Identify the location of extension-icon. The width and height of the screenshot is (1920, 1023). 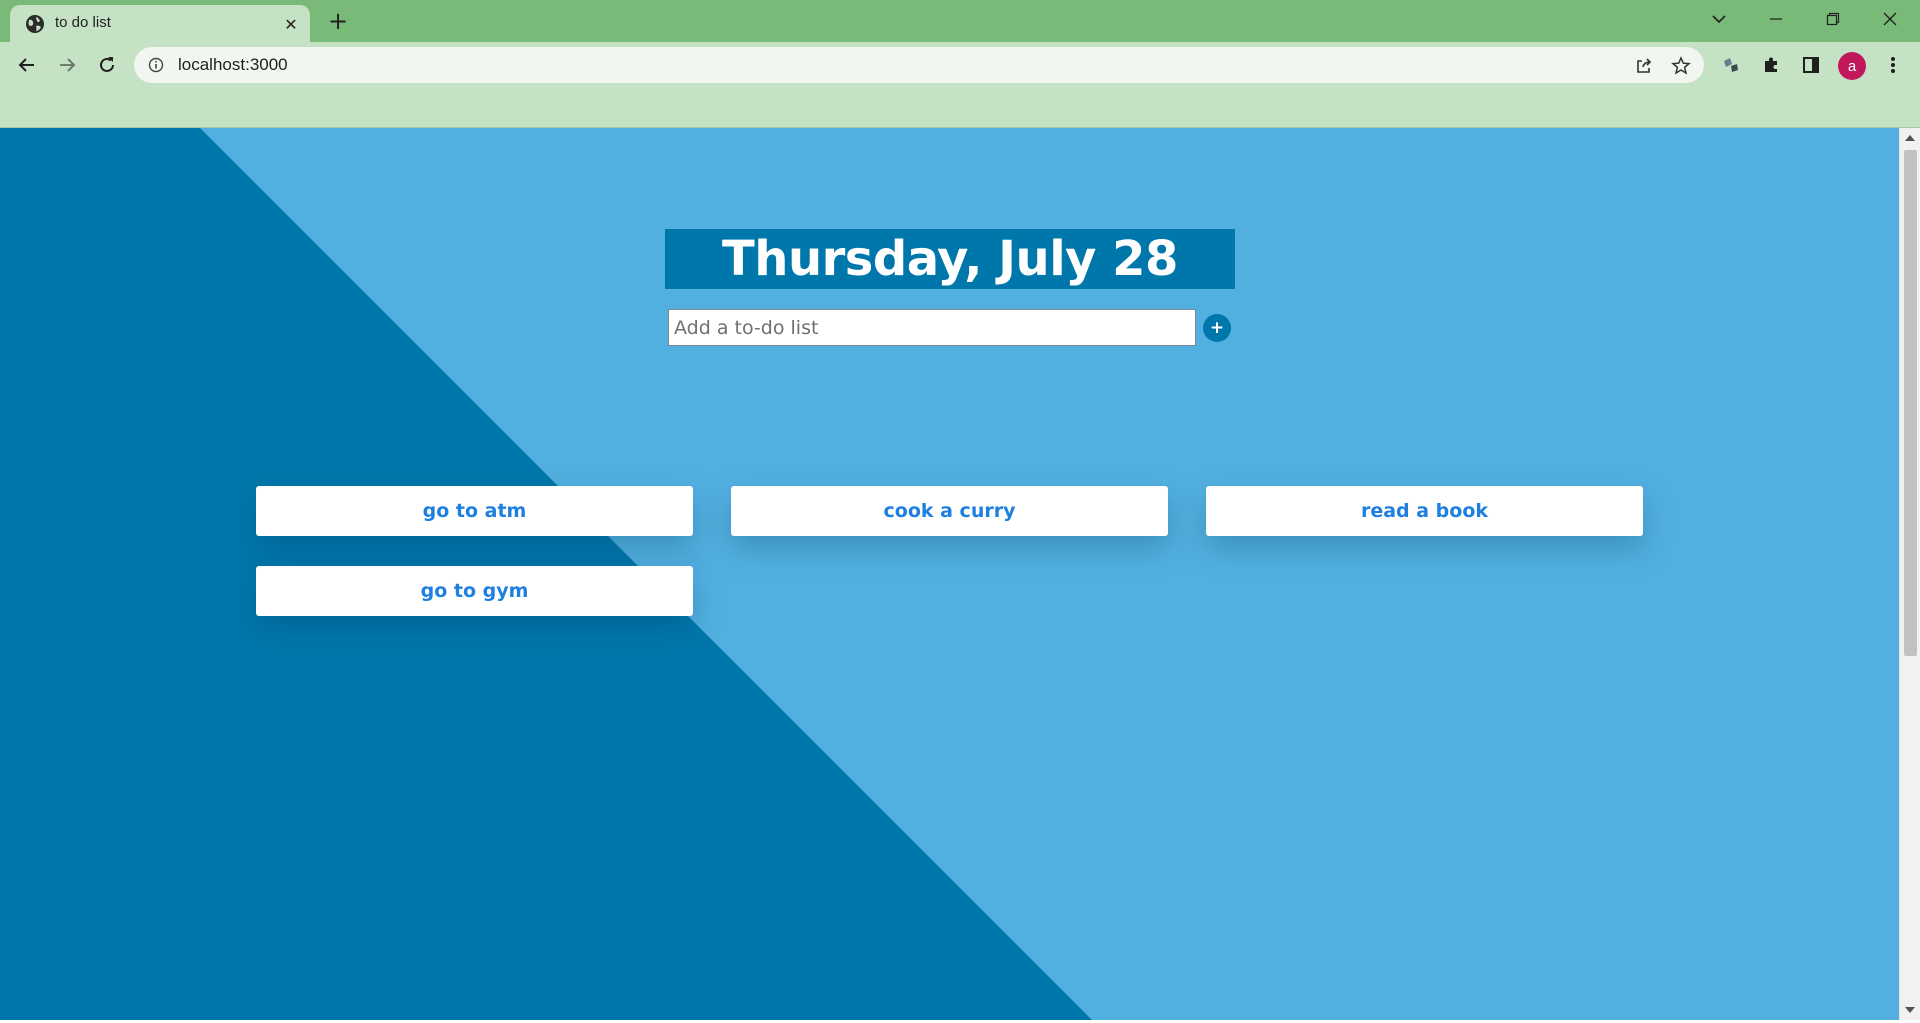
(1731, 65).